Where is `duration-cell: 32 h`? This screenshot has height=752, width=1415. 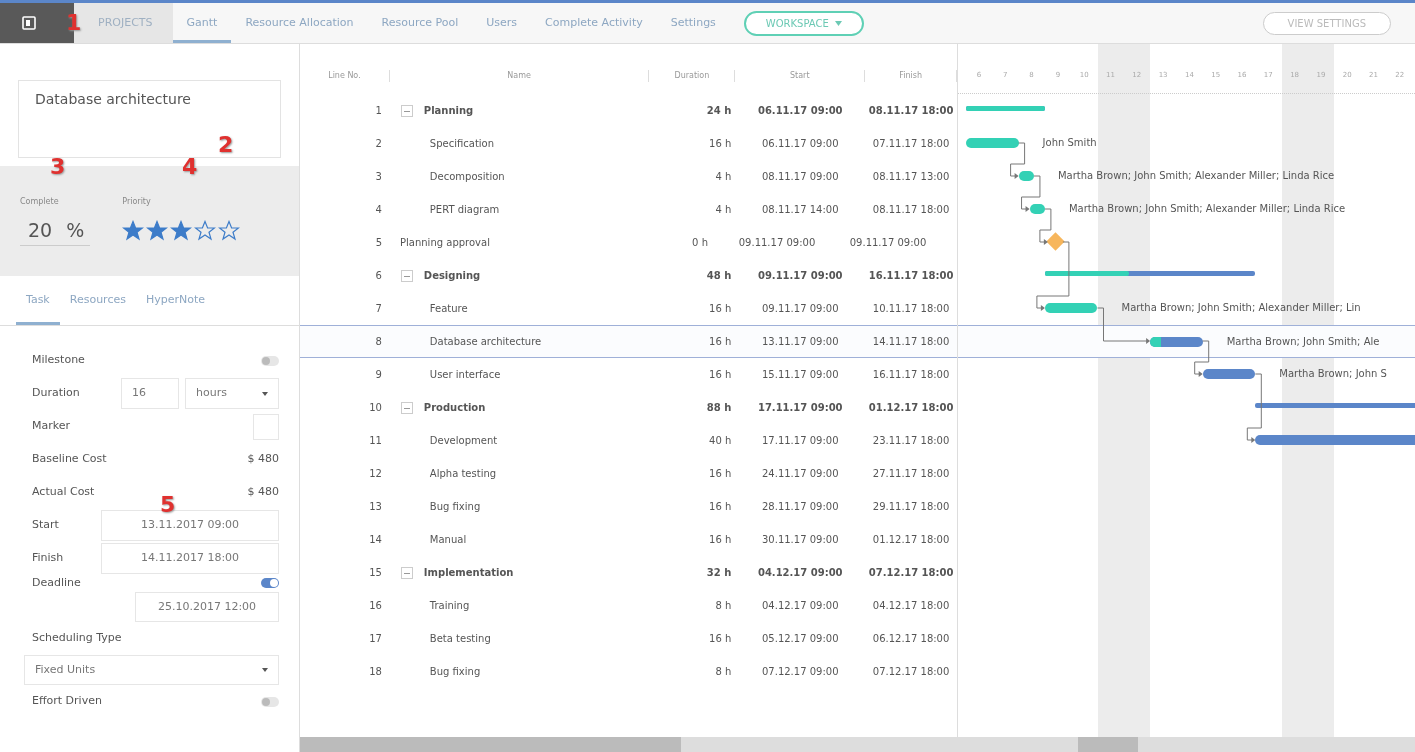 duration-cell: 32 h is located at coordinates (719, 572).